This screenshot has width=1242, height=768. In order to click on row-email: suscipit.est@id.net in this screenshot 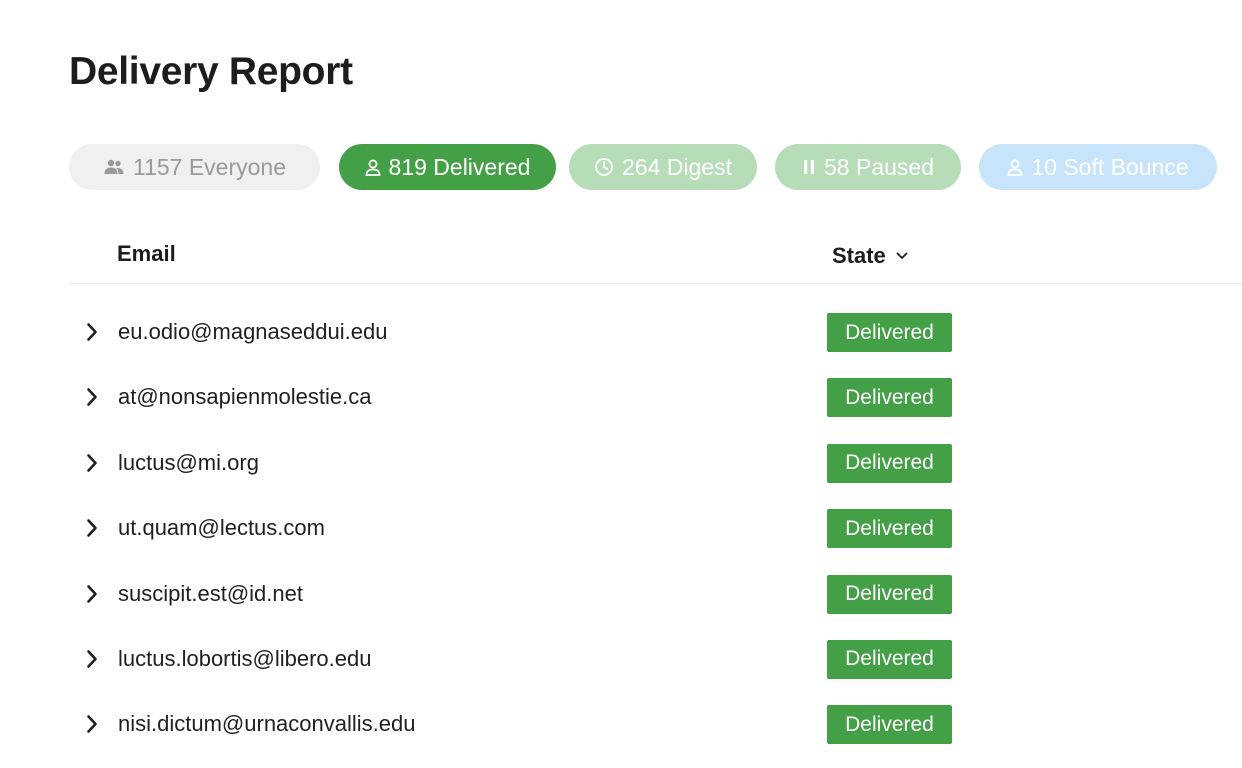, I will do `click(210, 593)`.